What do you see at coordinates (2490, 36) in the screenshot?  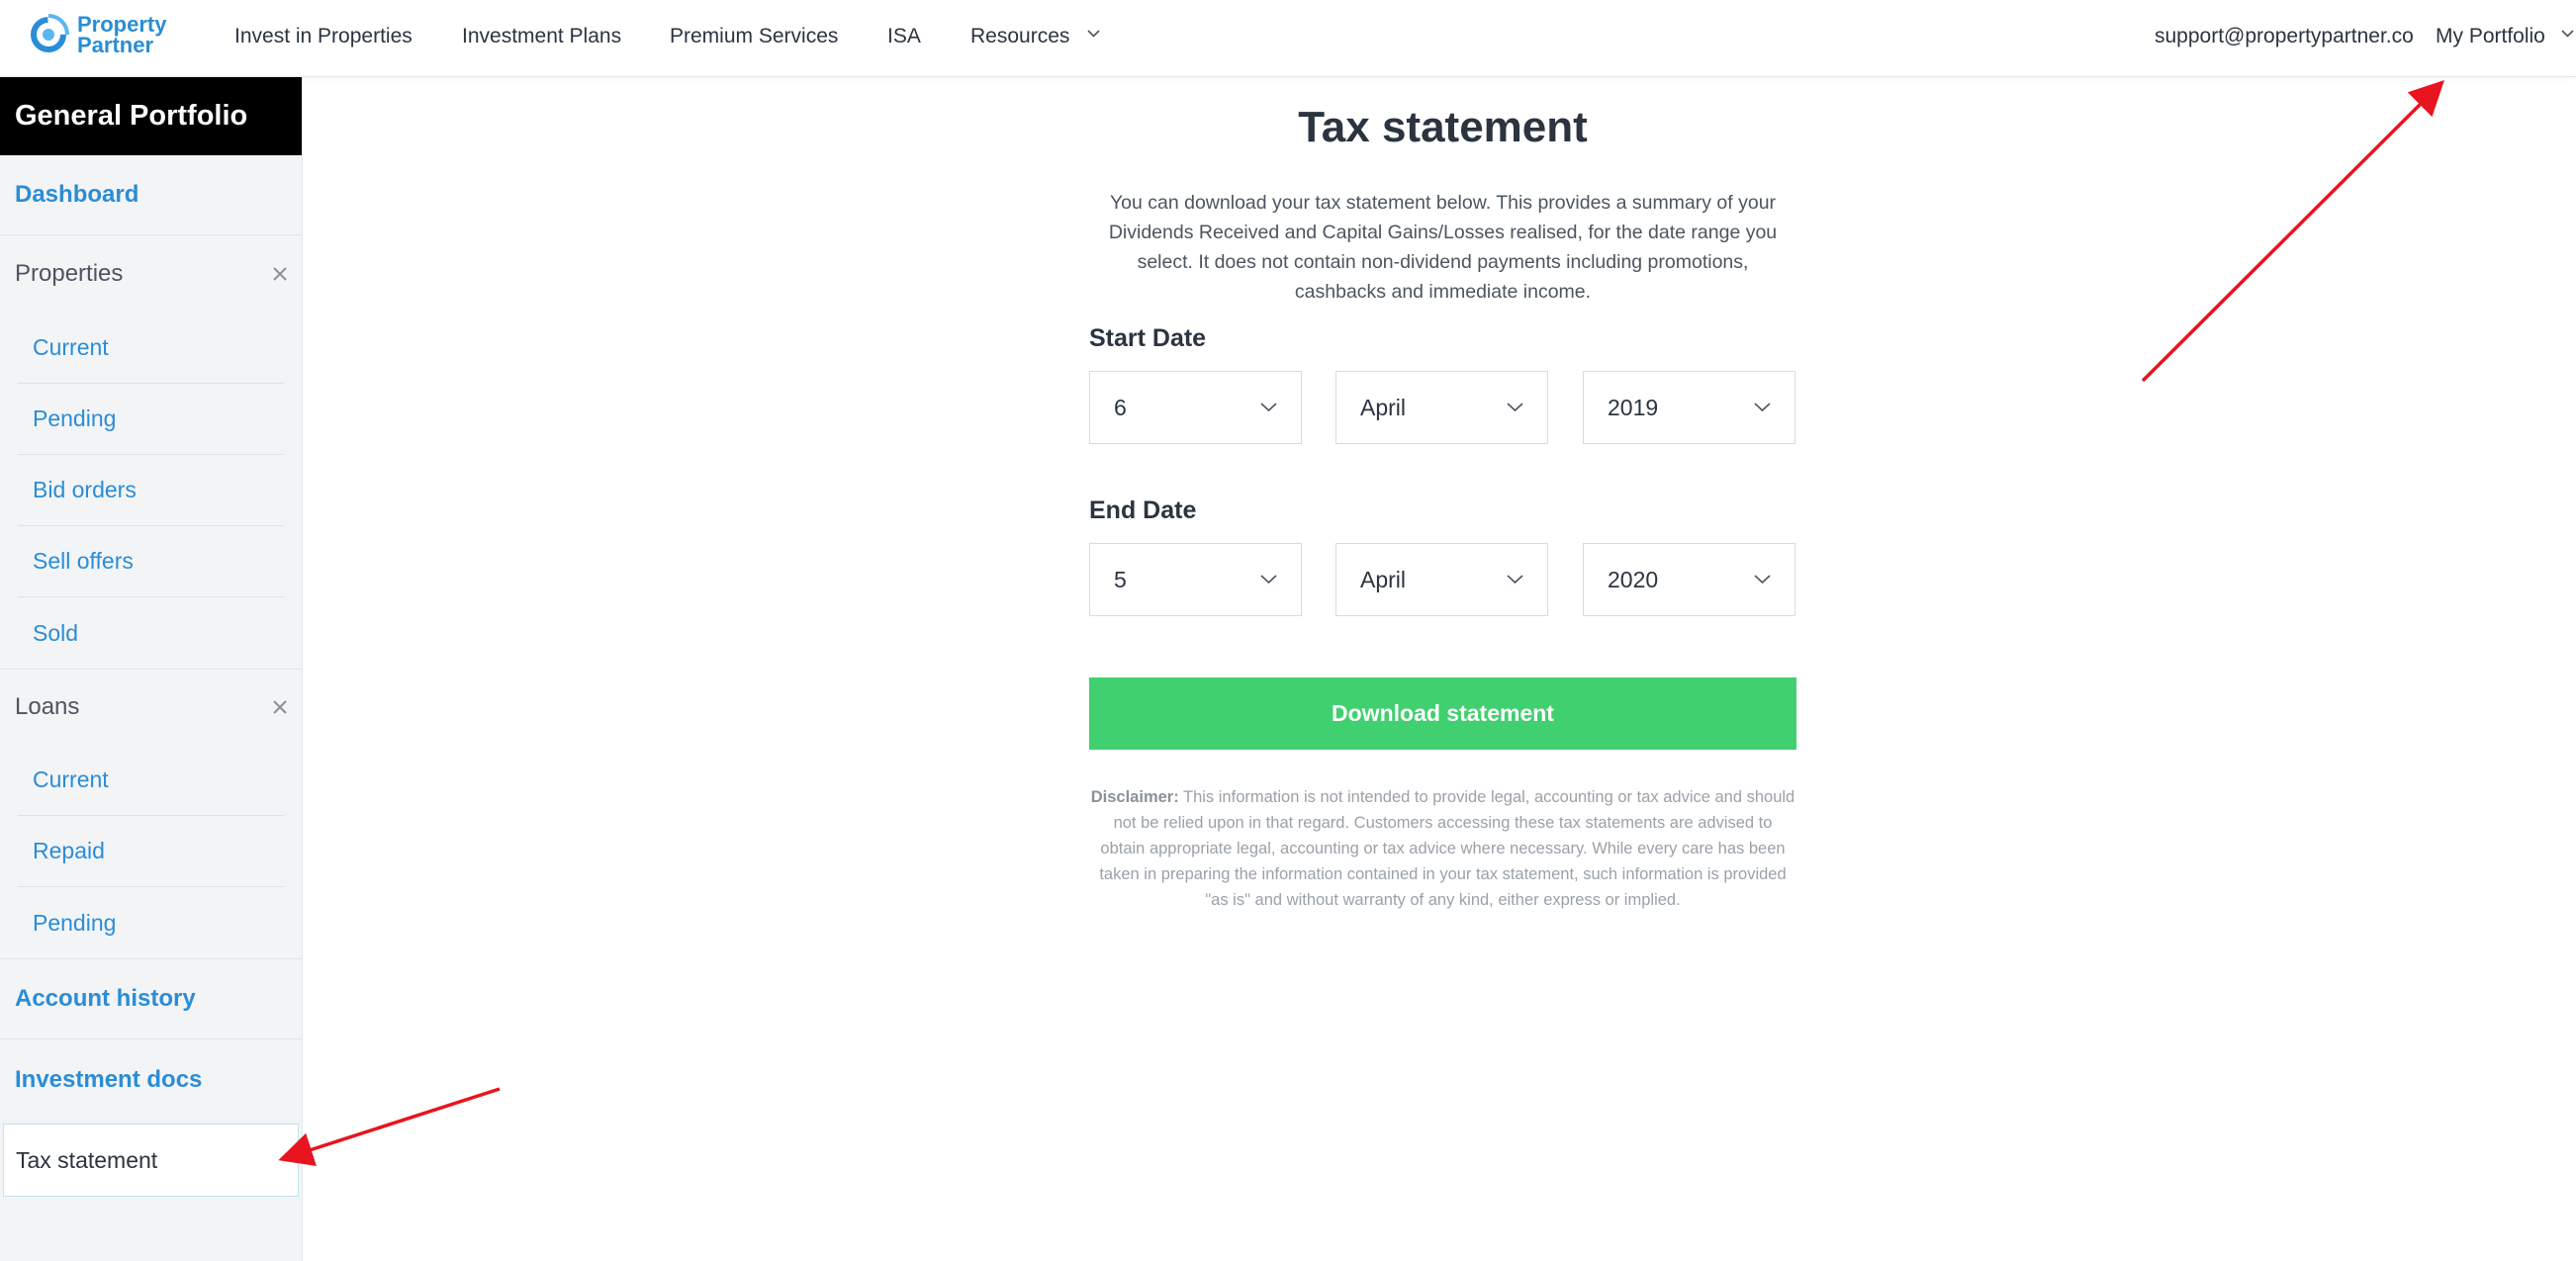 I see `my-portfolio-label: My Portfolio` at bounding box center [2490, 36].